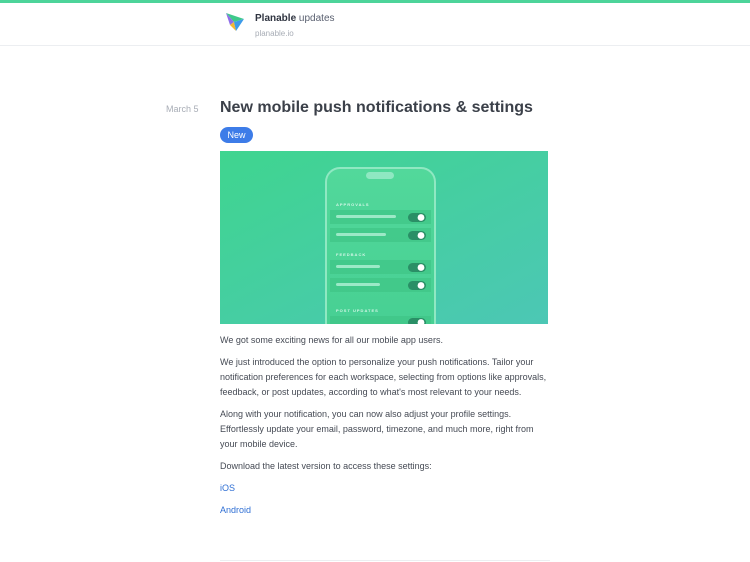 This screenshot has width=750, height=562. Describe the element at coordinates (276, 18) in the screenshot. I see `brand-name: Planable` at that location.